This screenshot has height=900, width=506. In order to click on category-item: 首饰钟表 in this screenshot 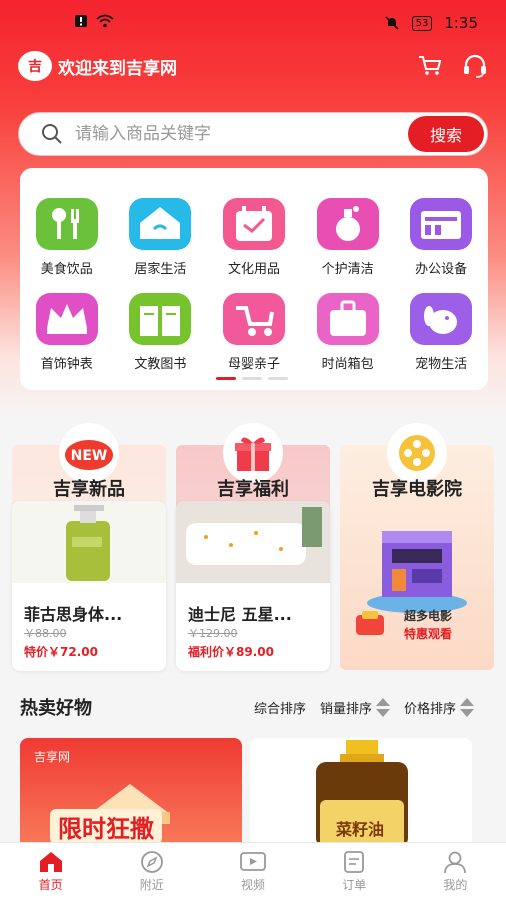, I will do `click(67, 332)`.